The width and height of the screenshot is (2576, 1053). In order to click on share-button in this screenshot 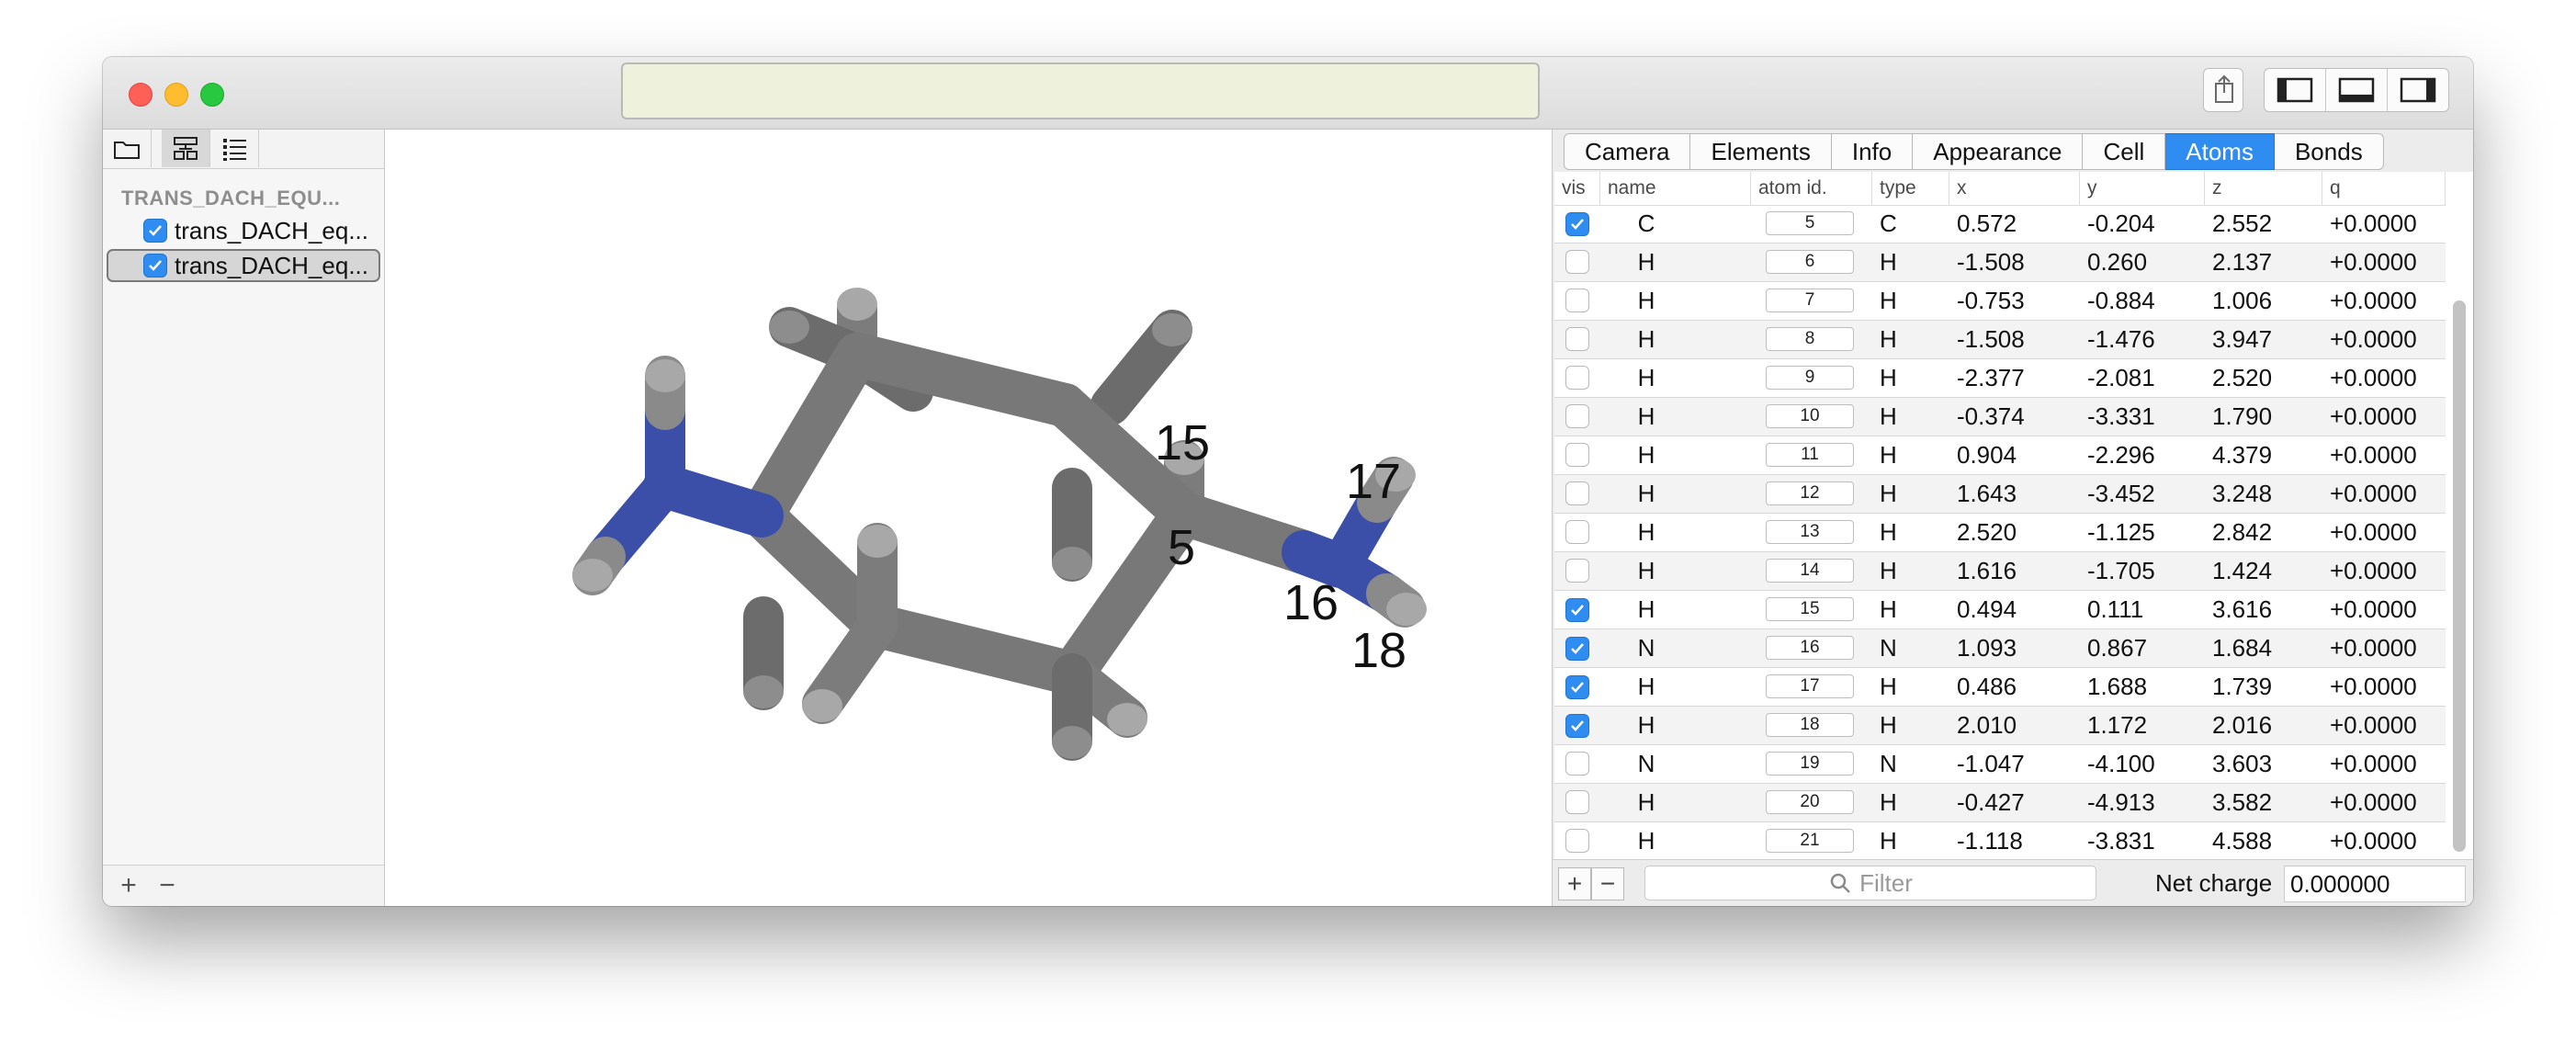, I will do `click(2223, 90)`.